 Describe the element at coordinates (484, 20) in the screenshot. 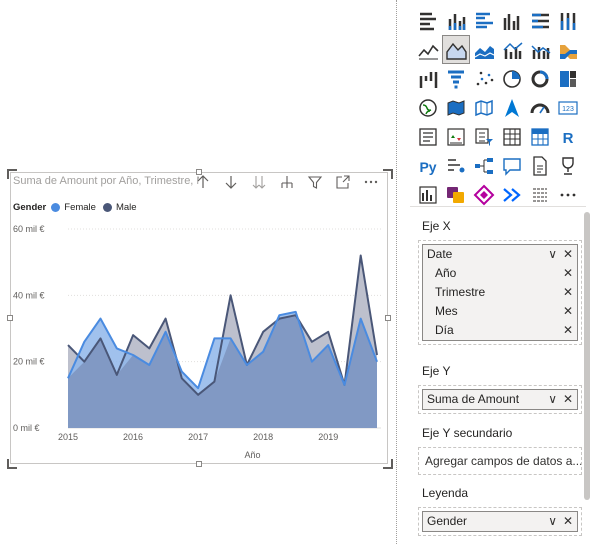

I see `clustered-bar-icon` at that location.